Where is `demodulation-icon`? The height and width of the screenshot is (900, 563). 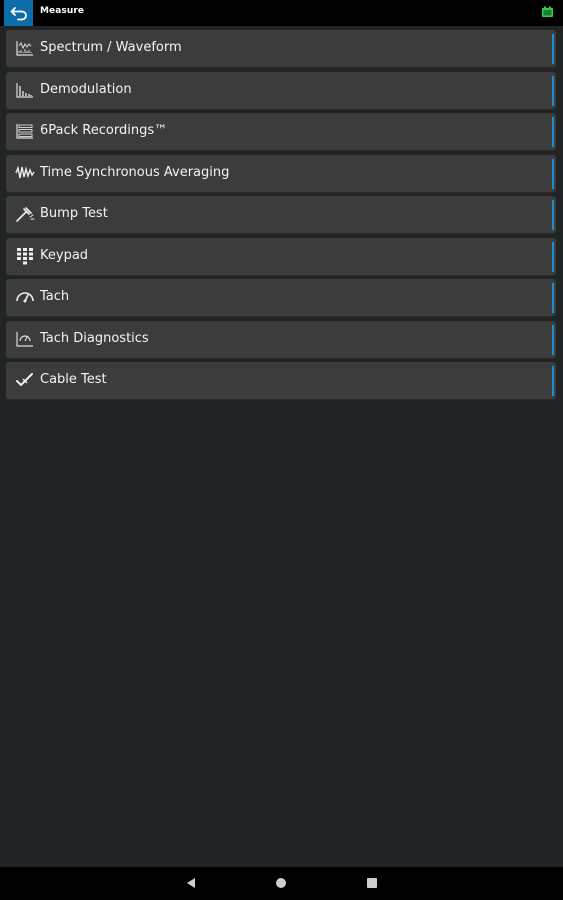 demodulation-icon is located at coordinates (24, 90).